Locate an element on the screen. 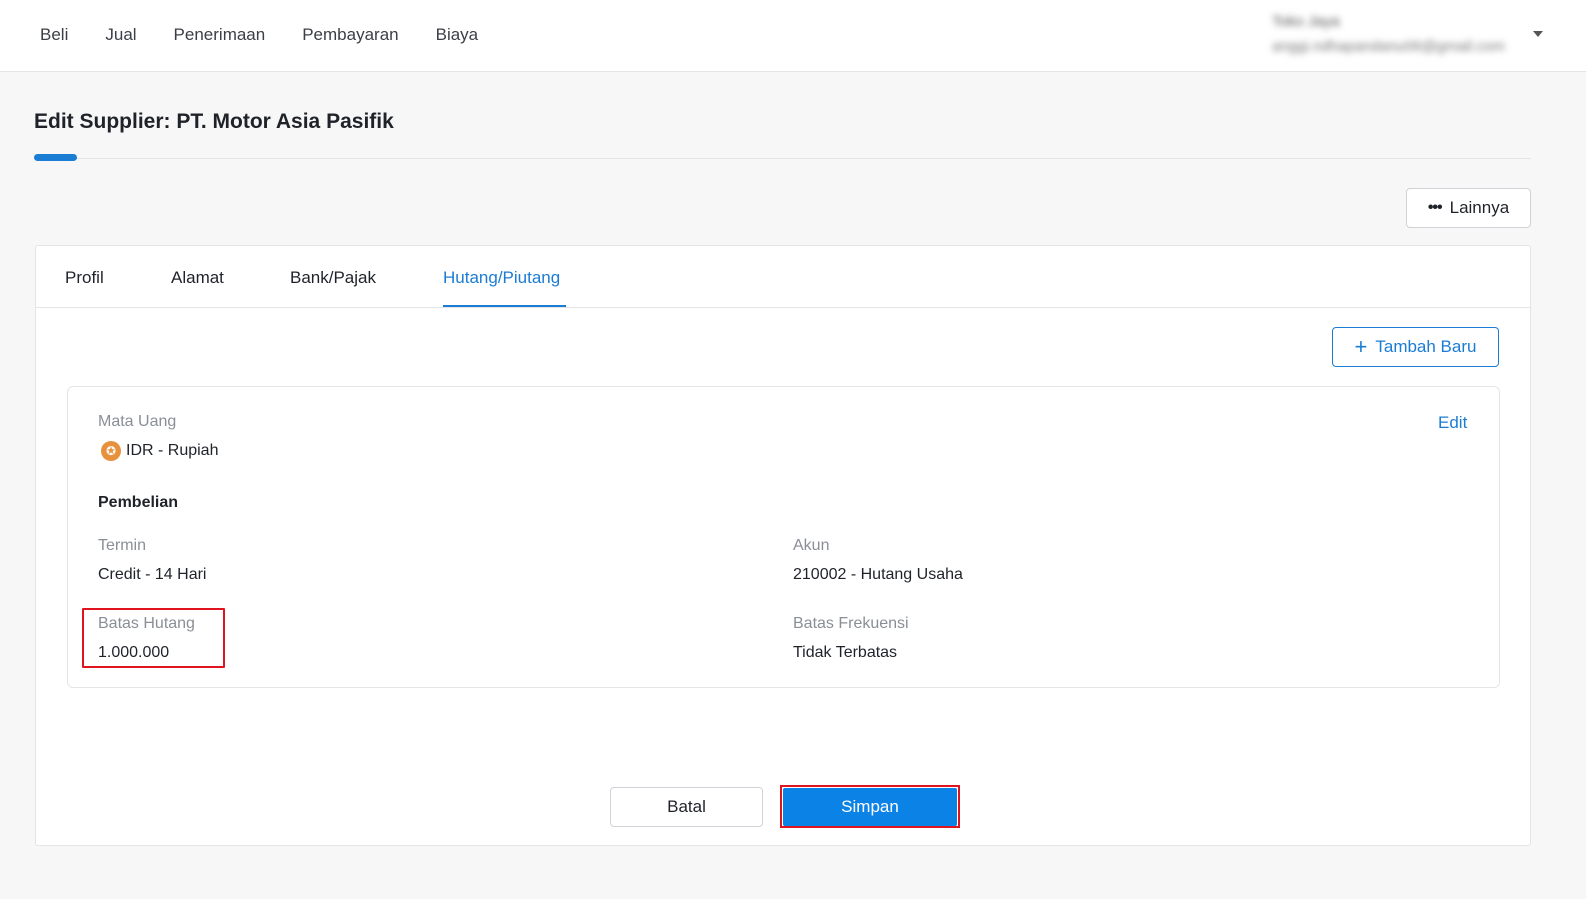 This screenshot has height=899, width=1586. active-tab-indicator is located at coordinates (504, 306).